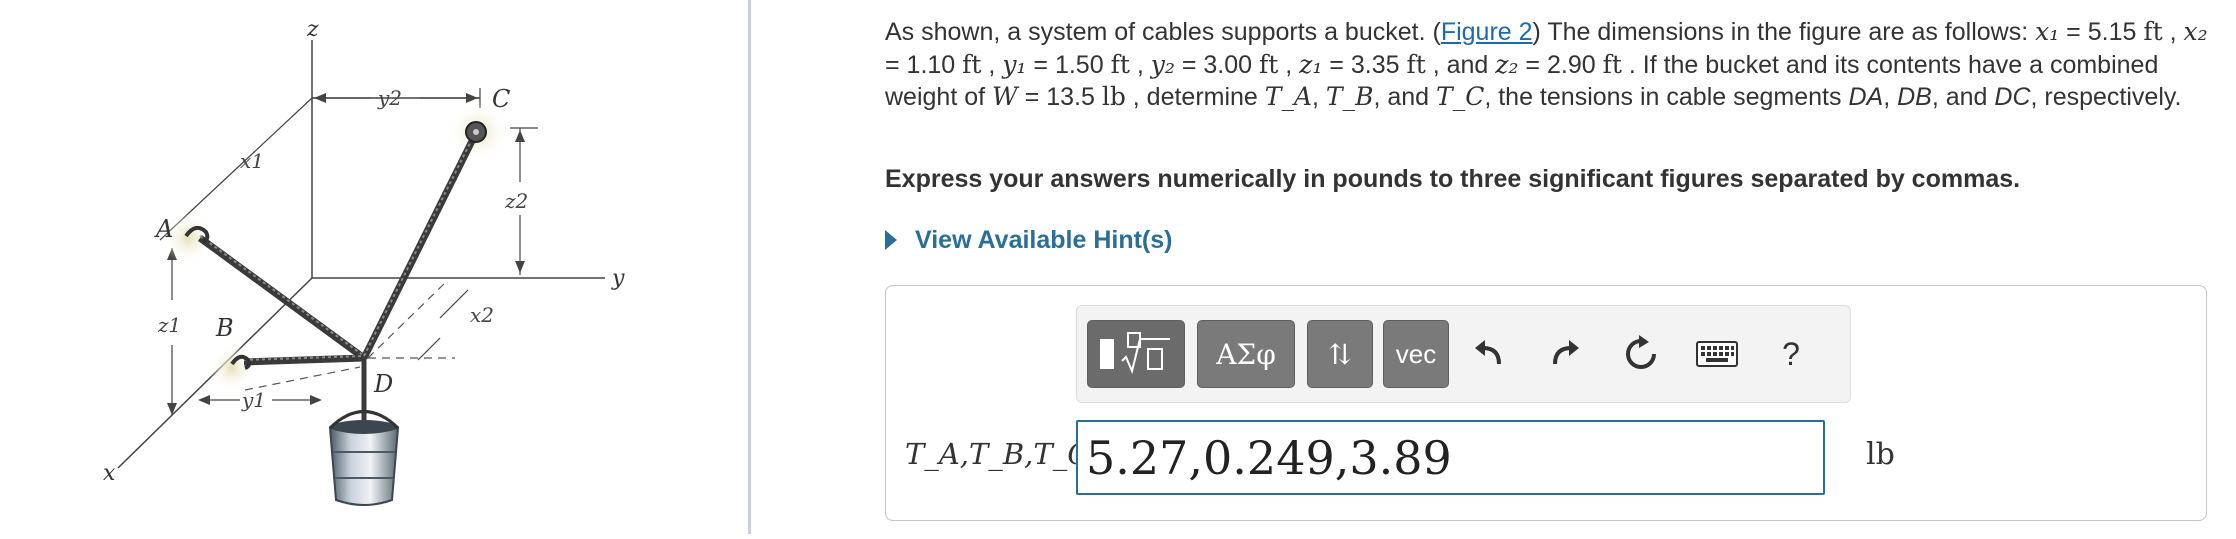 The image size is (2236, 539). I want to click on fraction-sqrt-template-icon, so click(1135, 353).